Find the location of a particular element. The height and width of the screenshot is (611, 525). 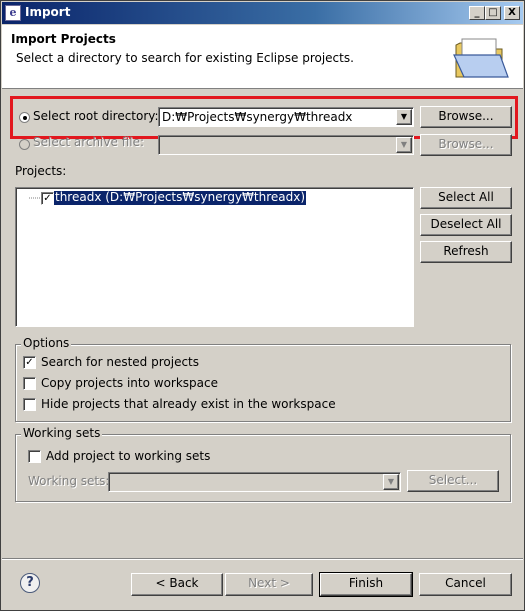

close-button: X is located at coordinates (512, 13).